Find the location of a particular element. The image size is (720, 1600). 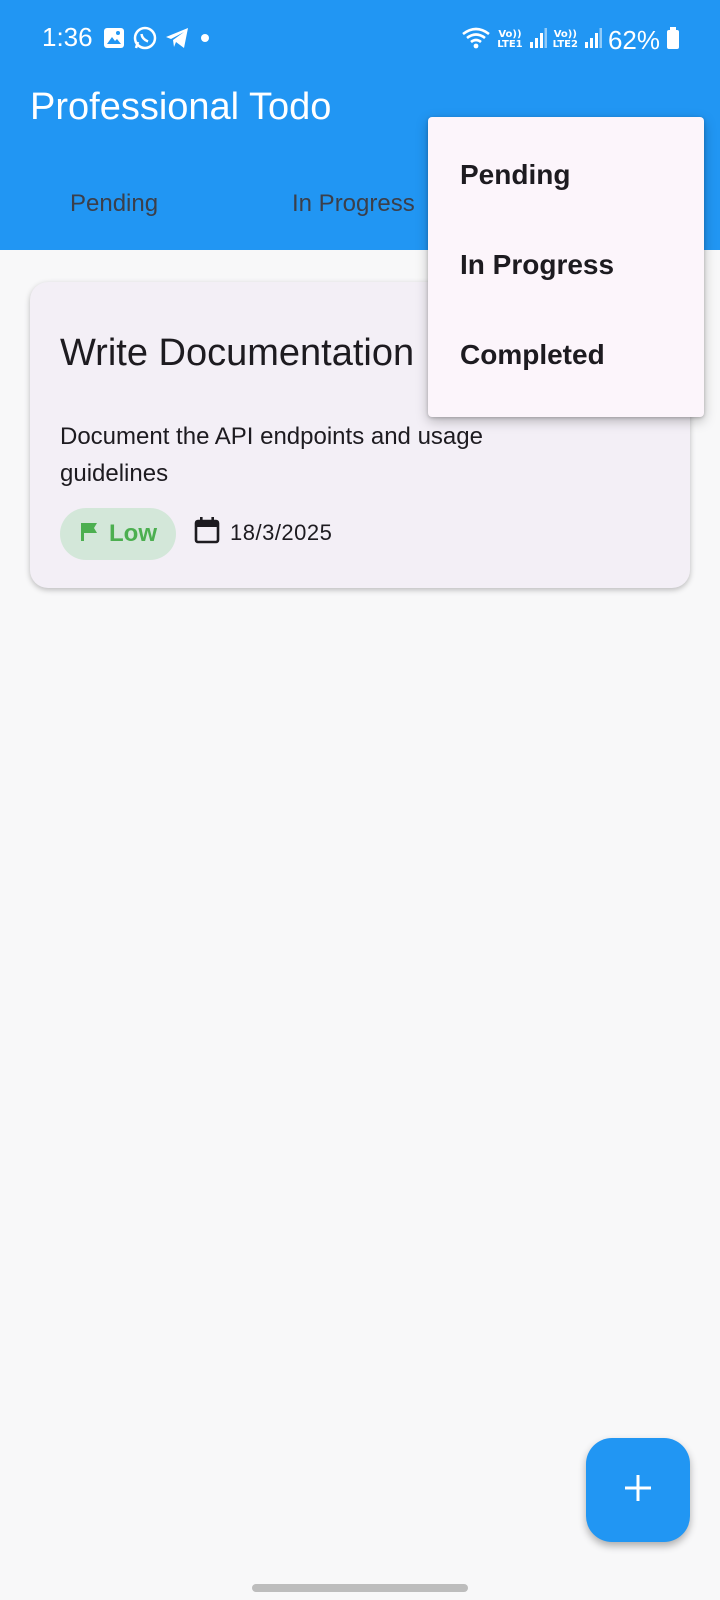

tab-in-progress: In Progress is located at coordinates (353, 204).